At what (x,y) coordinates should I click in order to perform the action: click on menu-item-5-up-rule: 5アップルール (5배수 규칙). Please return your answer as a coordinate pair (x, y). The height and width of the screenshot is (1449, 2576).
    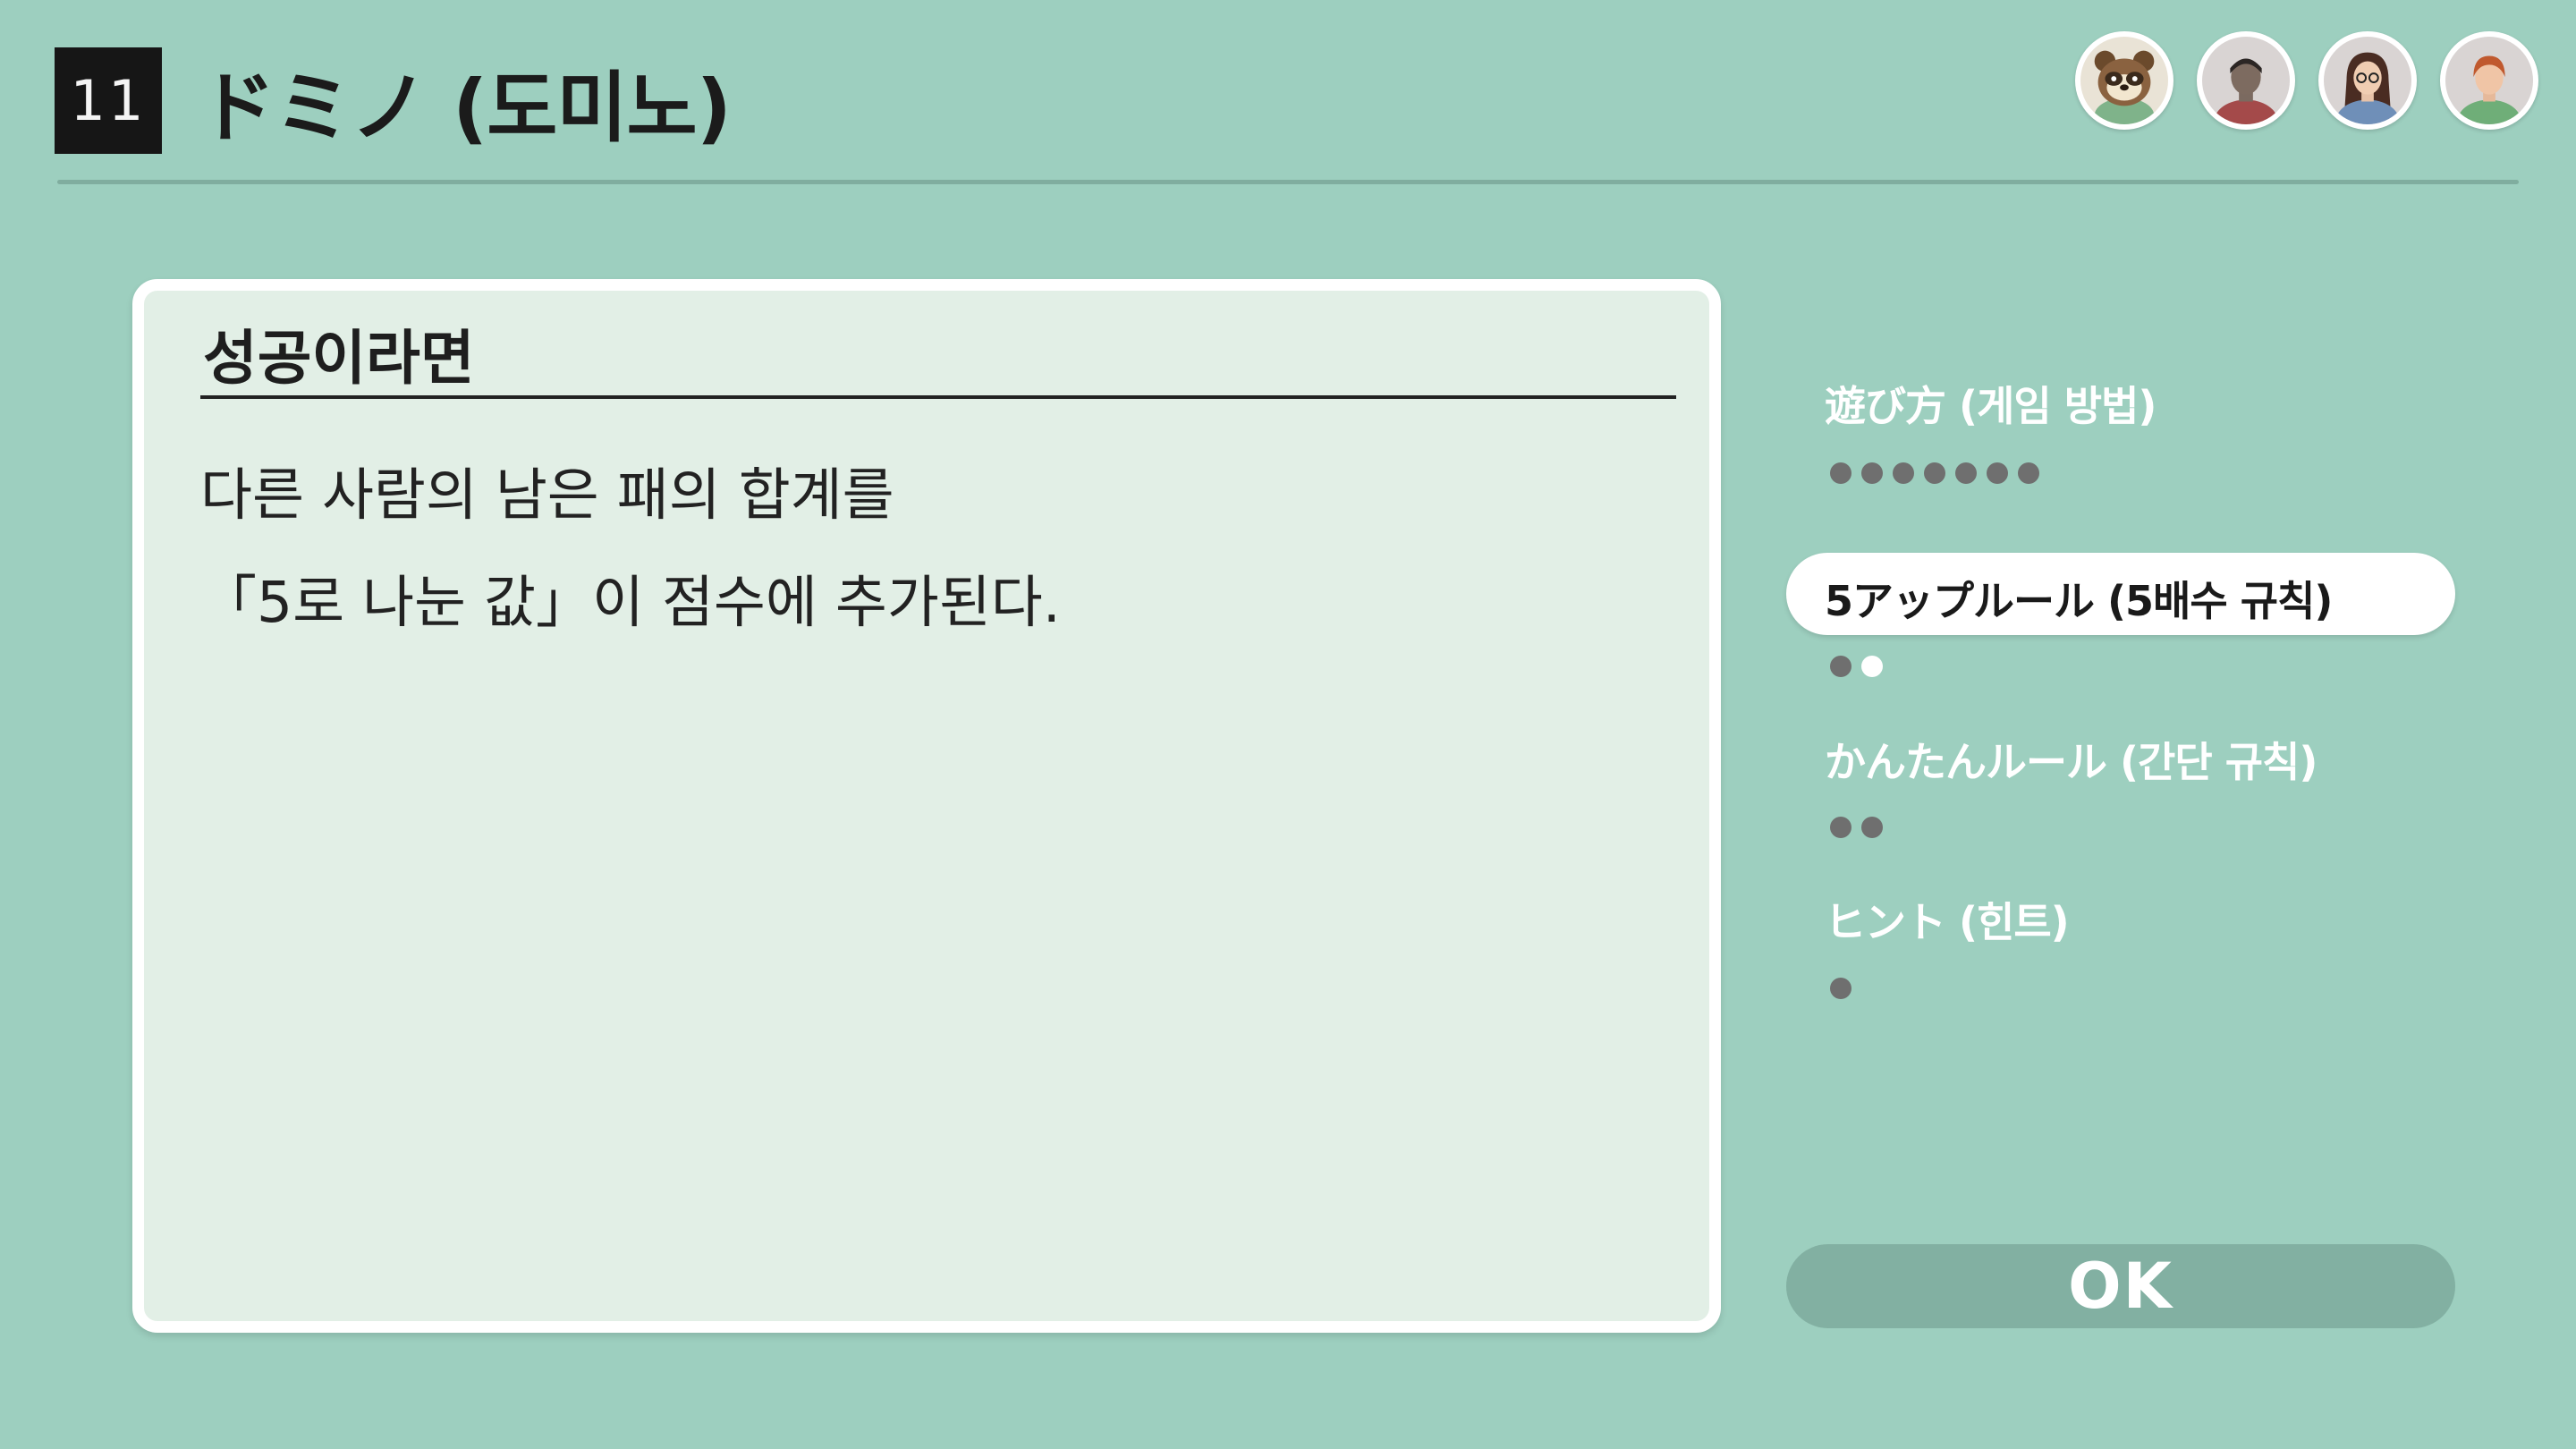
    Looking at the image, I should click on (2120, 594).